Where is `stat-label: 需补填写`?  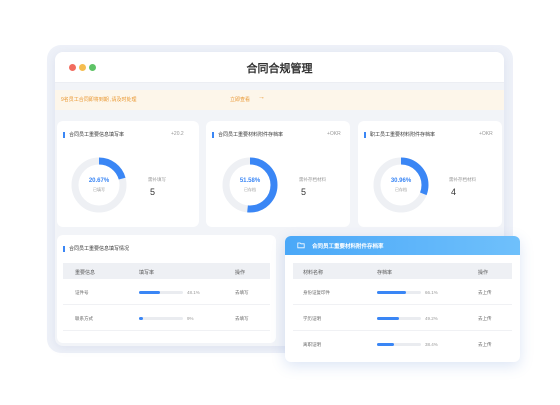
stat-label: 需补填写 is located at coordinates (157, 179).